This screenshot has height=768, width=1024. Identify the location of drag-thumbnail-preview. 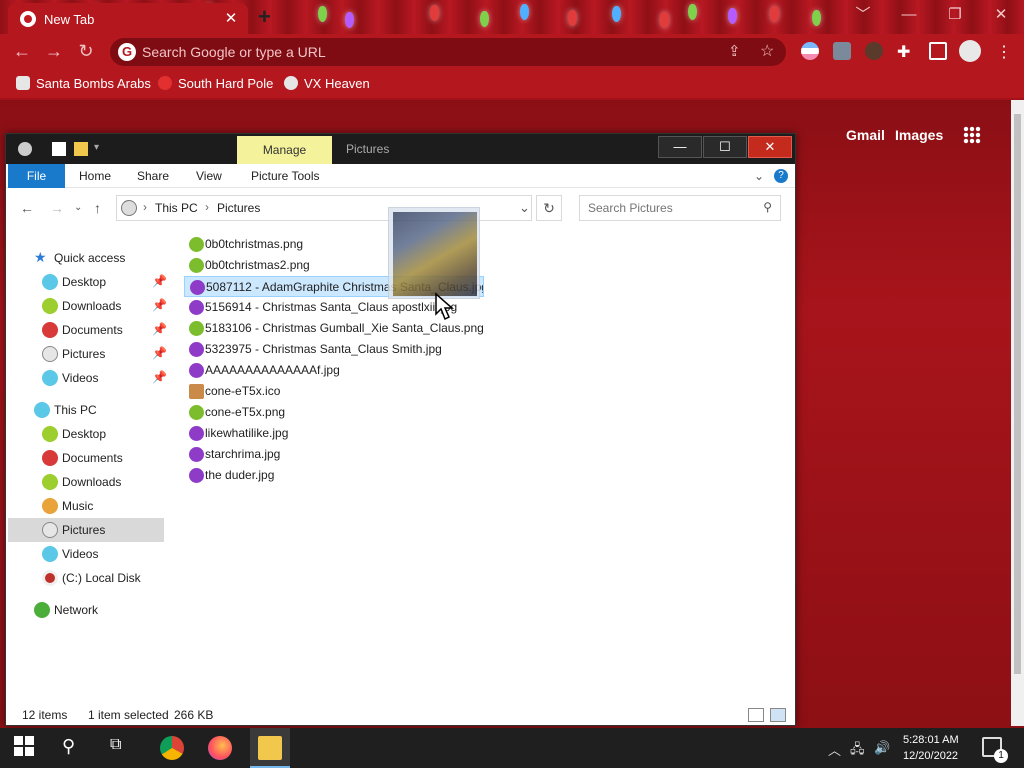
(434, 253).